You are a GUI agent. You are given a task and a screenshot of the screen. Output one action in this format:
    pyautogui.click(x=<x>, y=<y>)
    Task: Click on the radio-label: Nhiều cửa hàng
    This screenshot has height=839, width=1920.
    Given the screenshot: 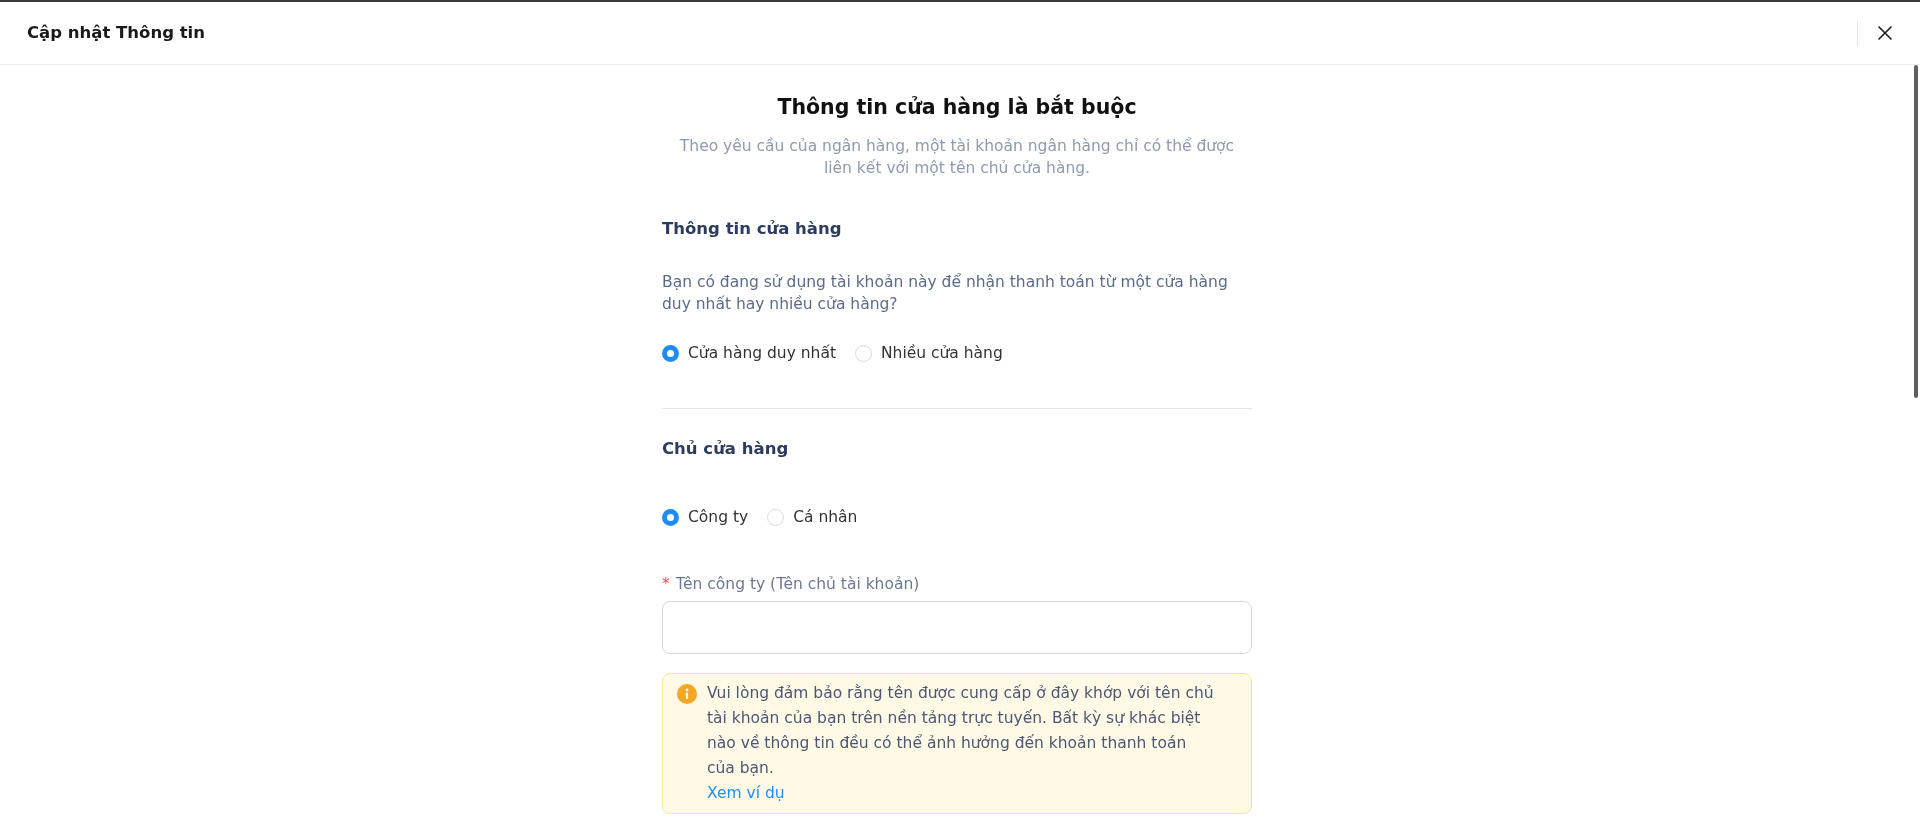 What is the action you would take?
    pyautogui.click(x=942, y=353)
    